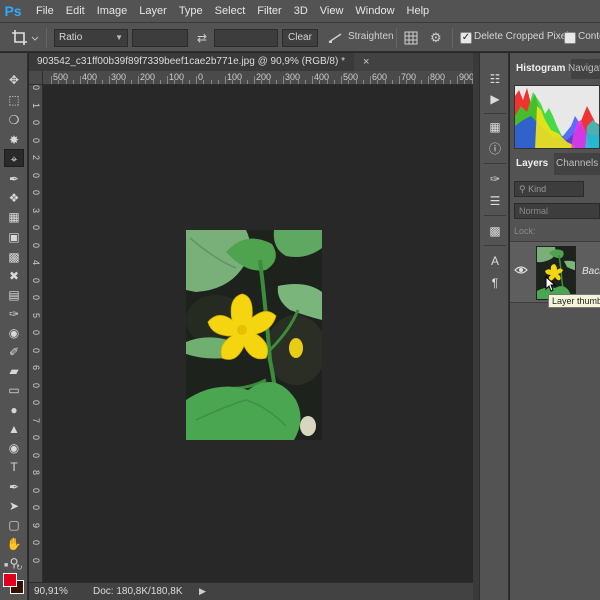 The image size is (600, 600). What do you see at coordinates (45, 11) in the screenshot?
I see `menu-file: File` at bounding box center [45, 11].